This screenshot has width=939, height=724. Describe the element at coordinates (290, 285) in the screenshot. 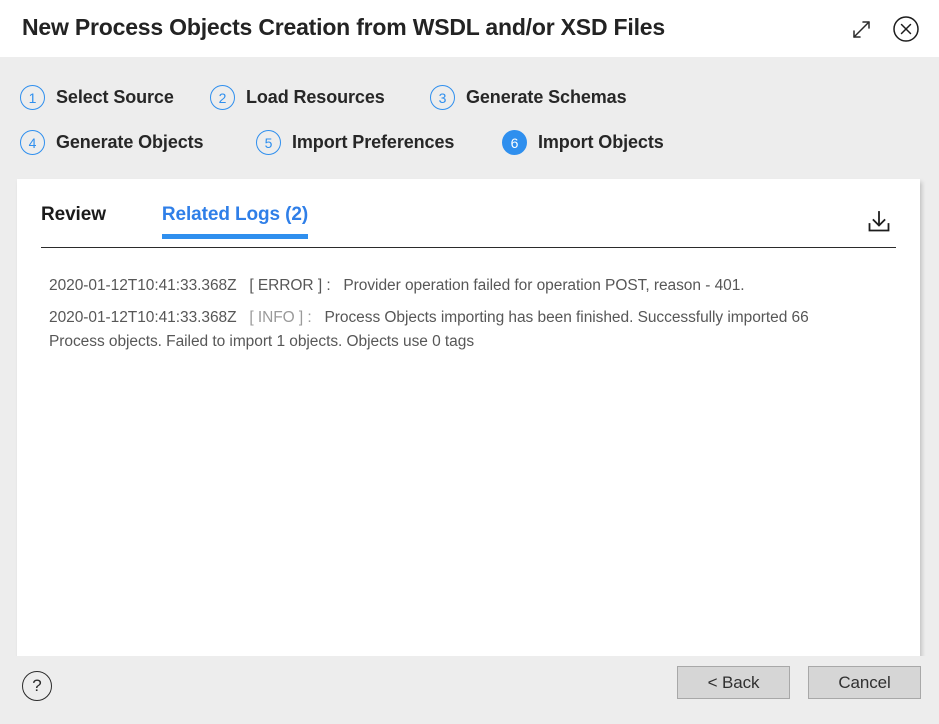

I see `log-level: [ ERROR ] :` at that location.